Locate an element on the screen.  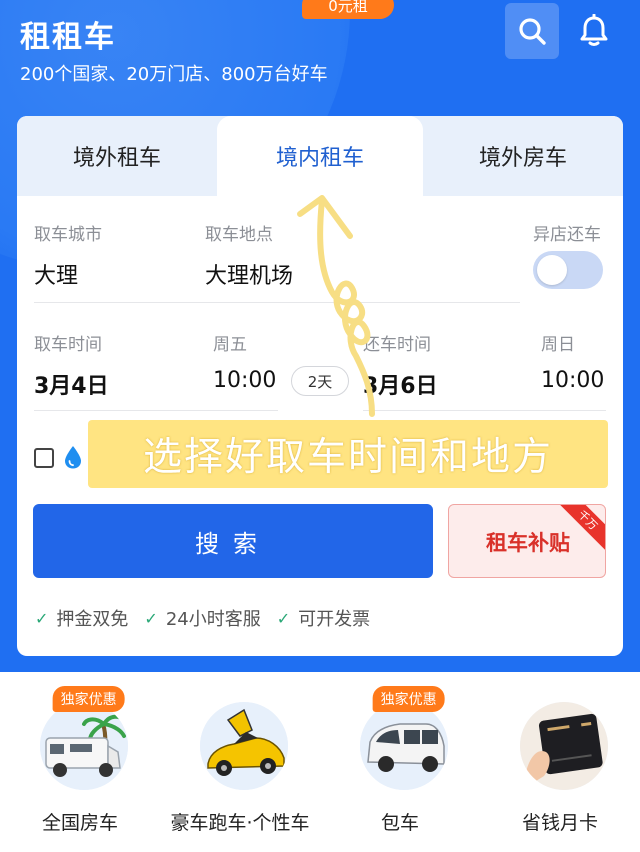
van-image is located at coordinates (404, 746).